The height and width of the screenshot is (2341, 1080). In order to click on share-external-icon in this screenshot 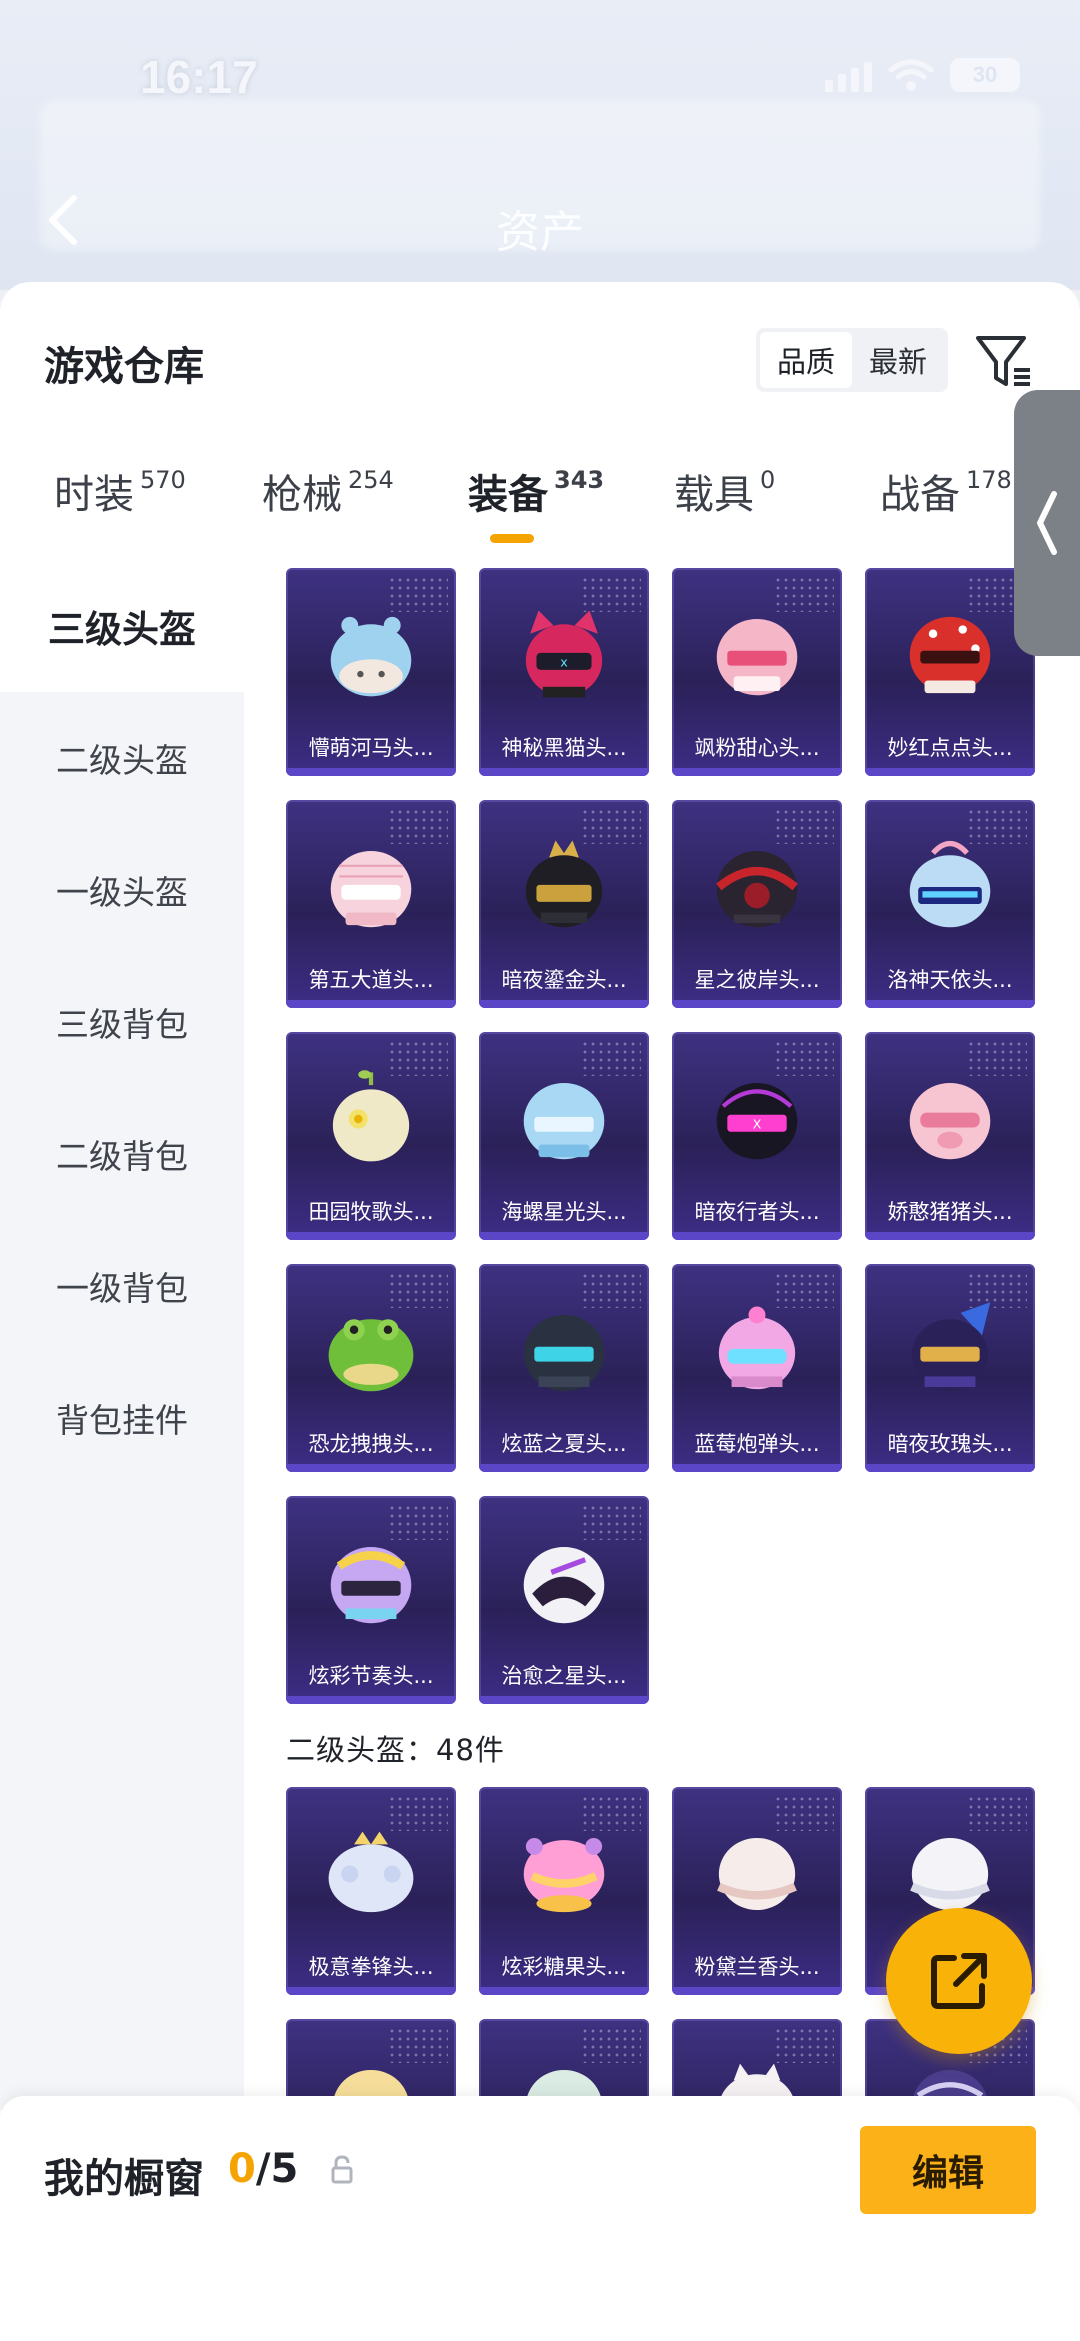, I will do `click(959, 1981)`.